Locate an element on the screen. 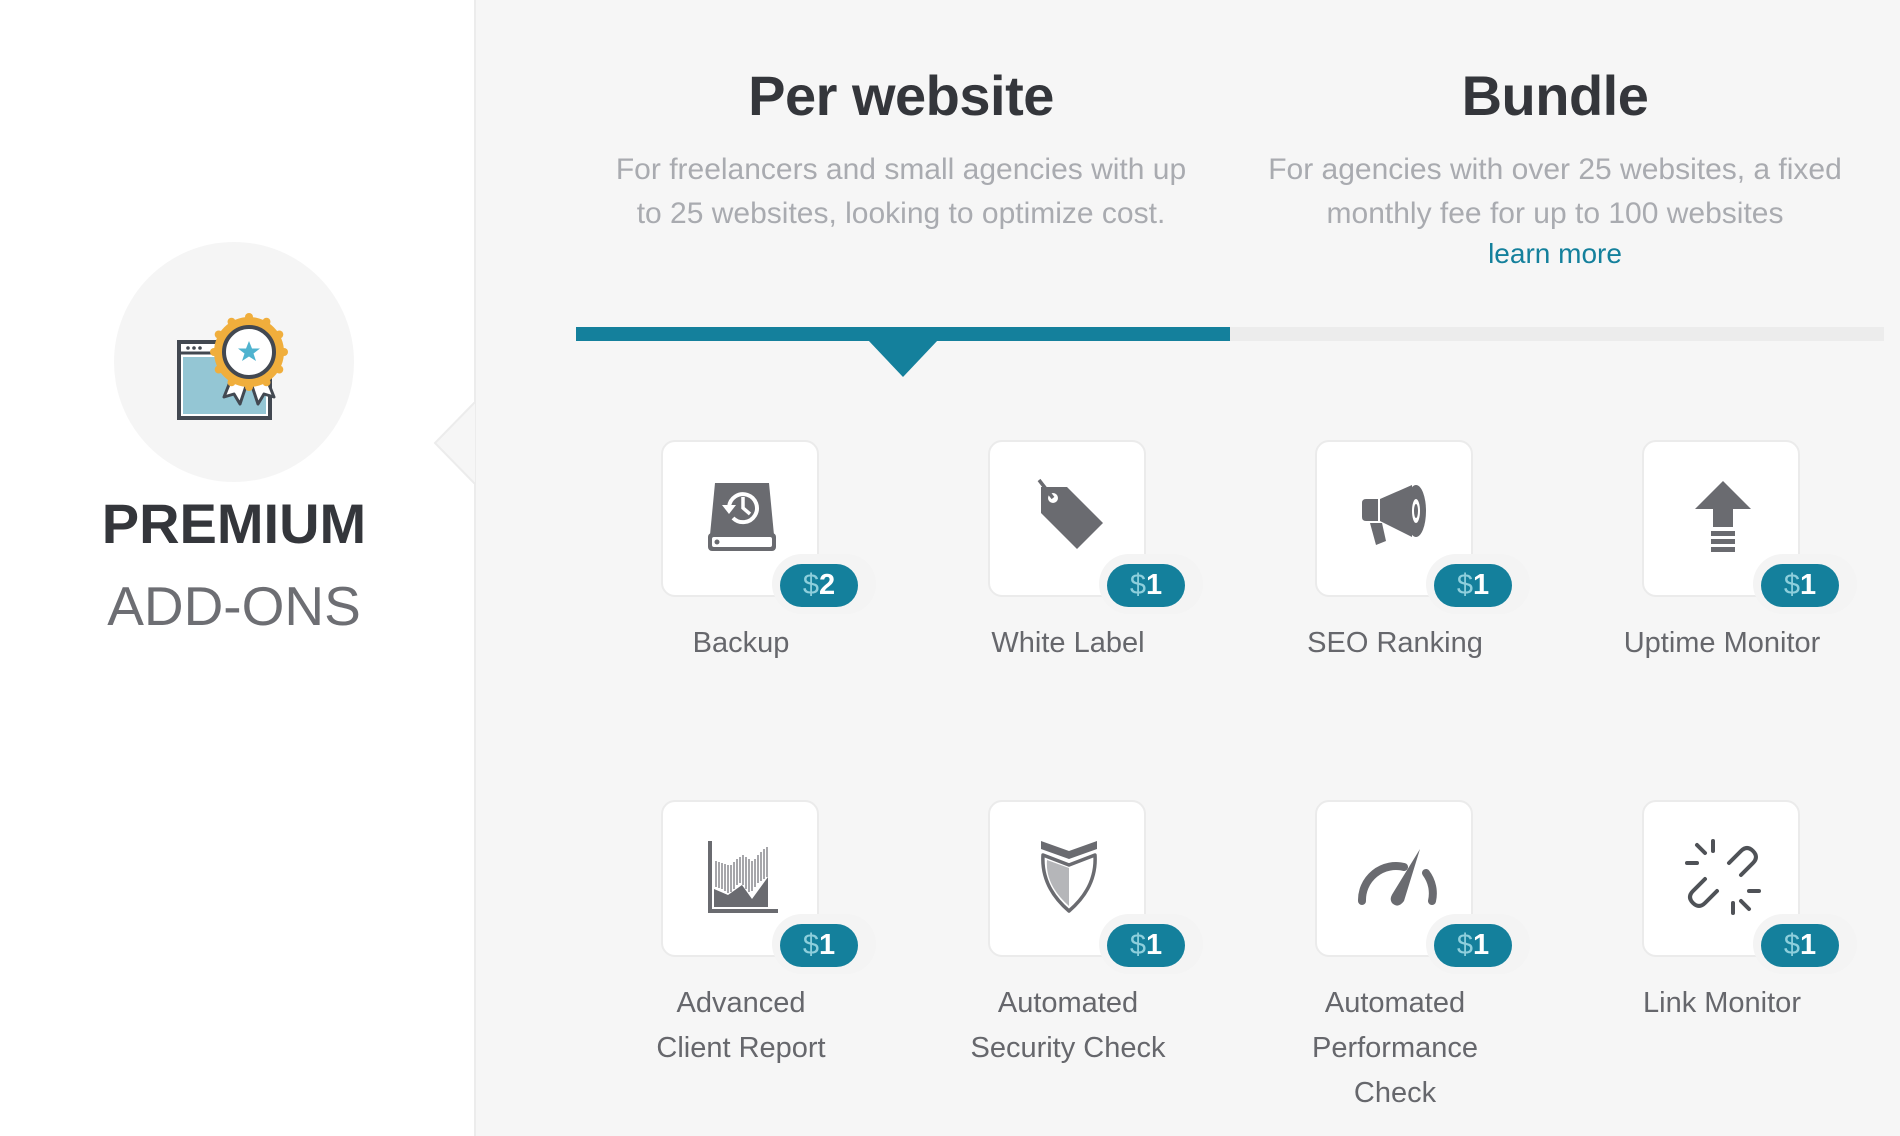 The height and width of the screenshot is (1136, 1900). addon-label: Link Monitor is located at coordinates (1722, 1003).